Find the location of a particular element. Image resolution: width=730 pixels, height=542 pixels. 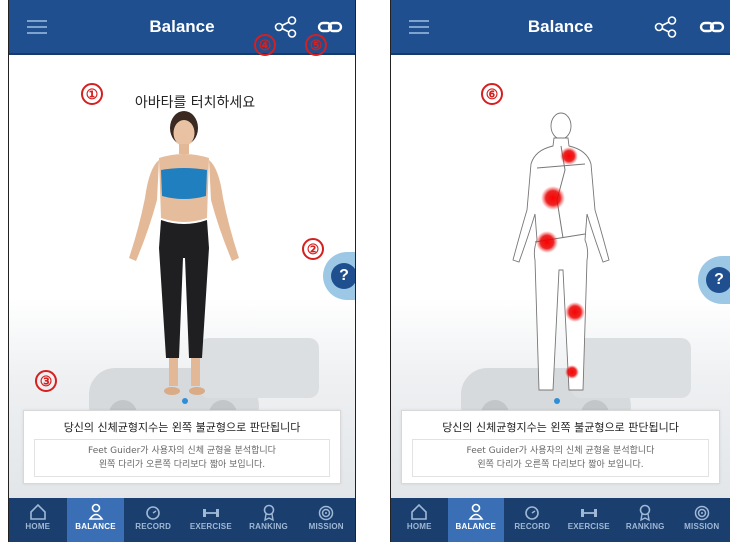

marker-2: ② is located at coordinates (313, 249).